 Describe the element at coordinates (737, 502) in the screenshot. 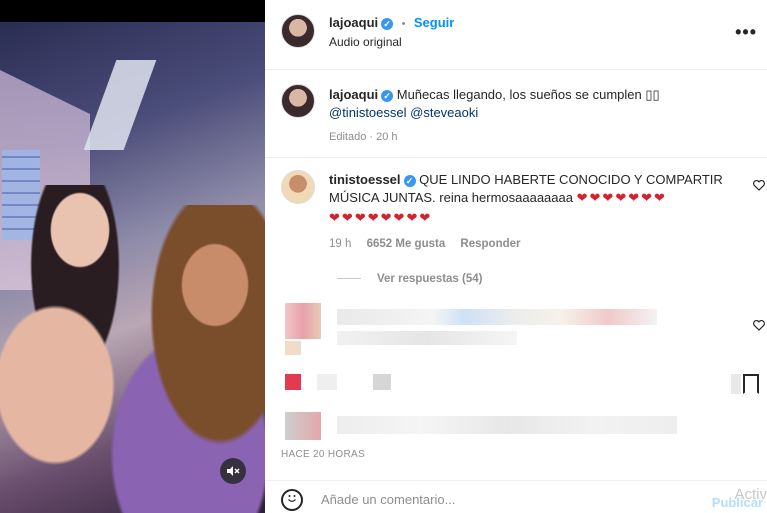

I see `publish-button: Publicar` at that location.